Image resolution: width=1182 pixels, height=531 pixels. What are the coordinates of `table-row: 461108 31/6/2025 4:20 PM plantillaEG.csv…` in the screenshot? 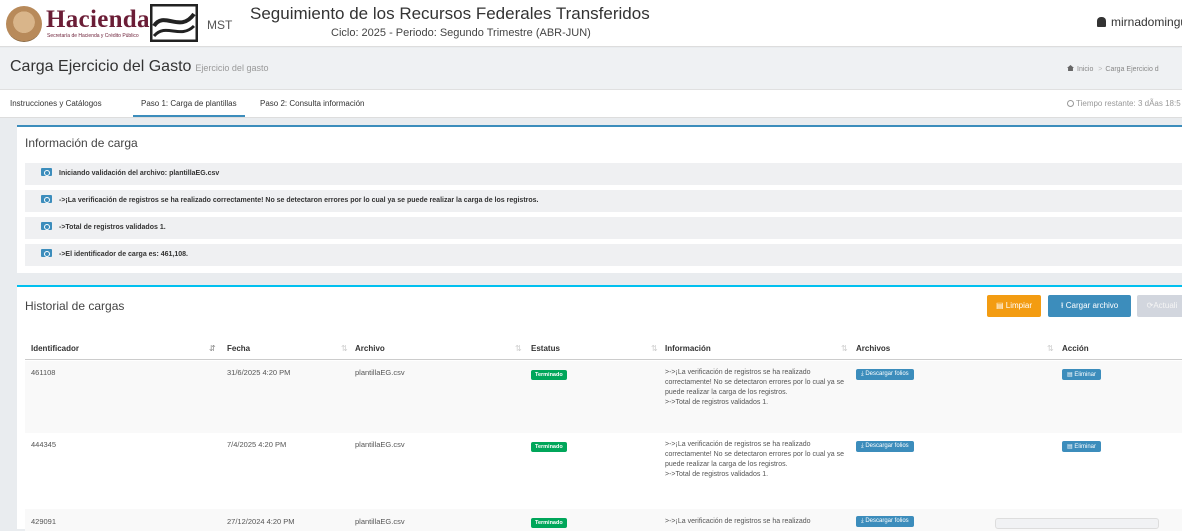 It's located at (603, 397).